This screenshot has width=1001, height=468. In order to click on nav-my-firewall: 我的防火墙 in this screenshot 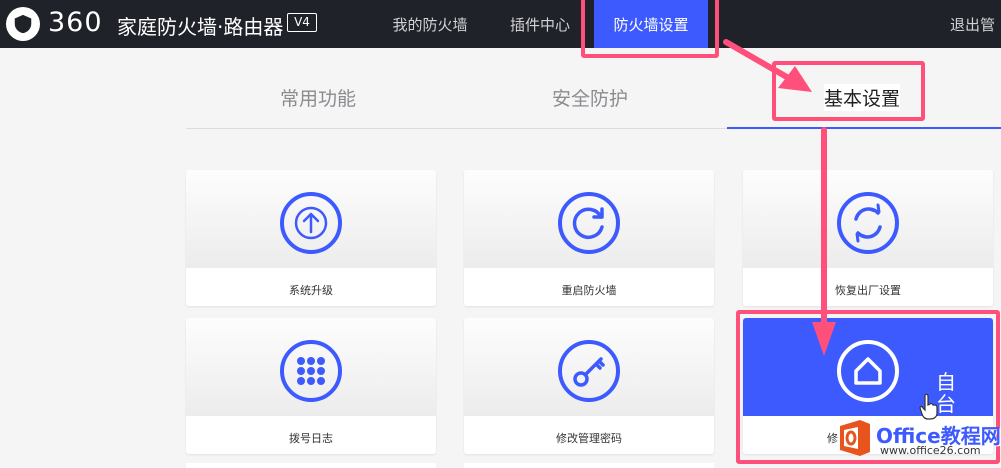, I will do `click(430, 24)`.